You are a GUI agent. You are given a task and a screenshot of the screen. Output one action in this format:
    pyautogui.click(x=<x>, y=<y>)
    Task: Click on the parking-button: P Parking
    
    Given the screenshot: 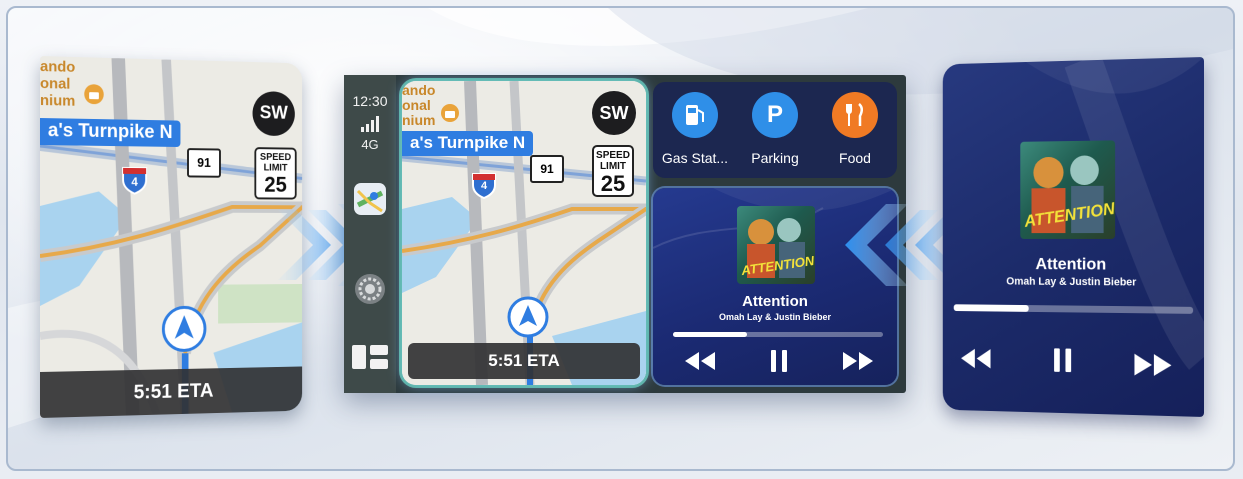 What is the action you would take?
    pyautogui.click(x=775, y=129)
    